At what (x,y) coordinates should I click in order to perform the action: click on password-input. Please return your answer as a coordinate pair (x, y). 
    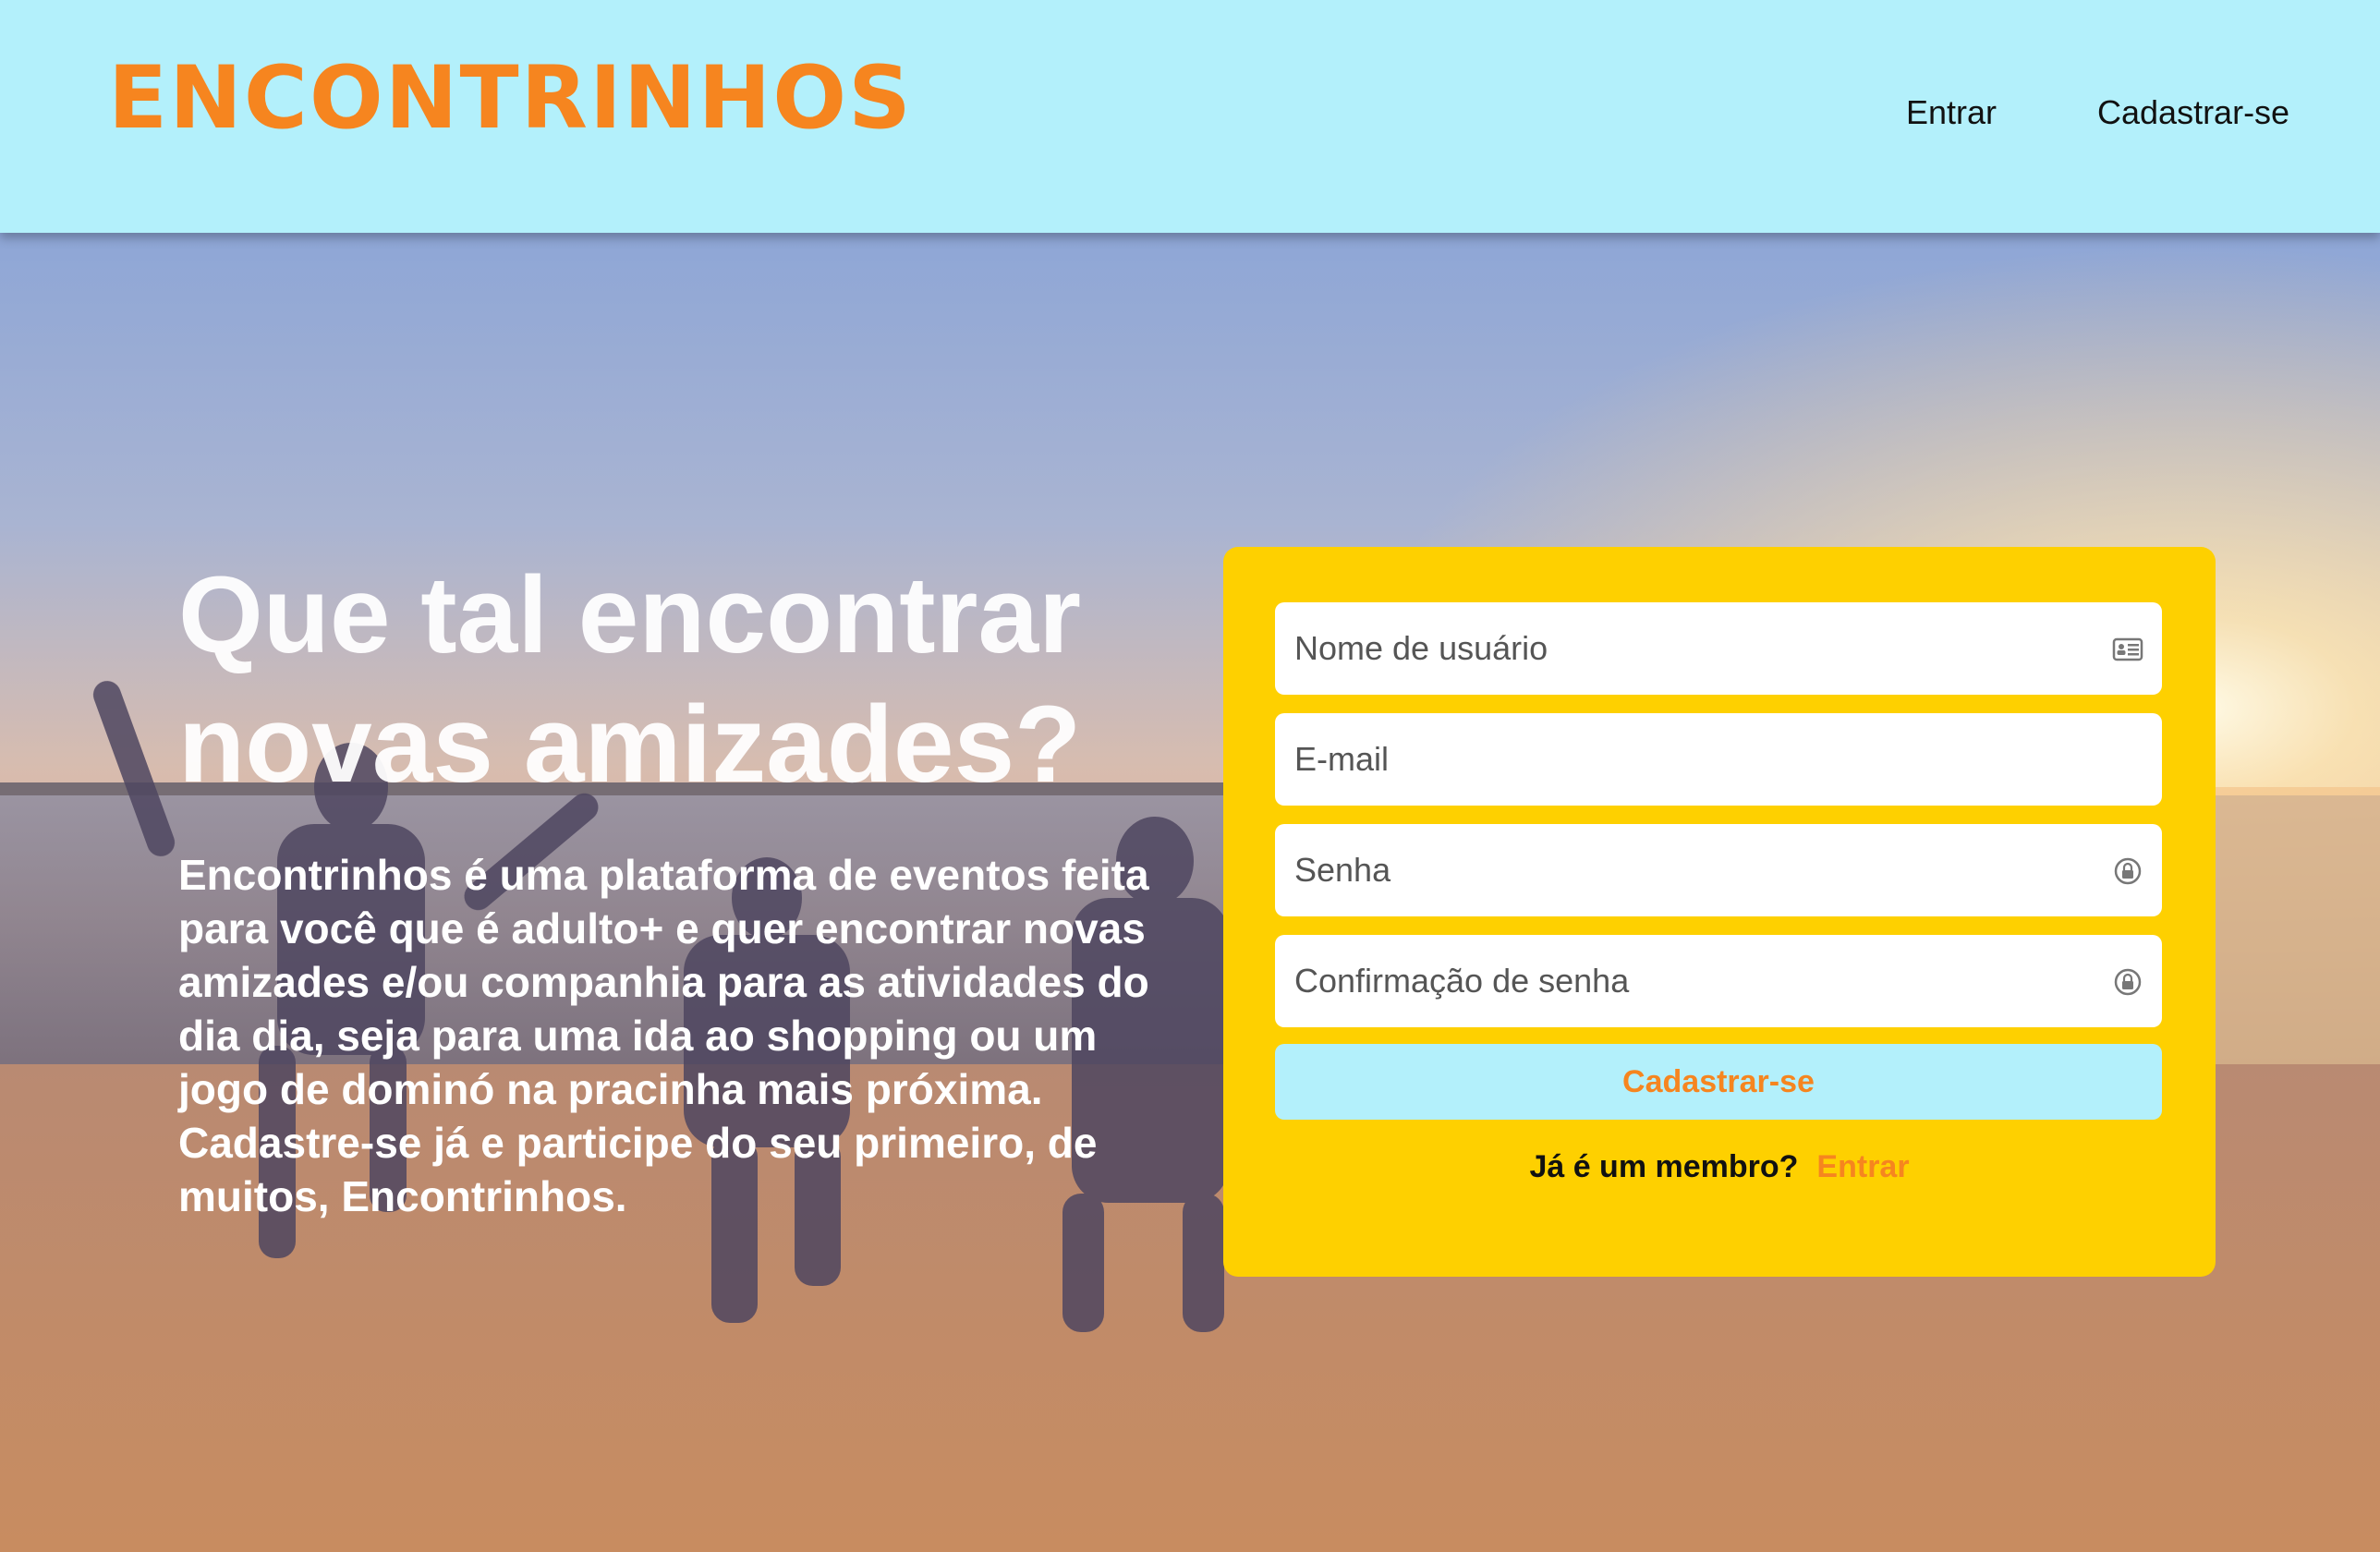
    Looking at the image, I should click on (1718, 870).